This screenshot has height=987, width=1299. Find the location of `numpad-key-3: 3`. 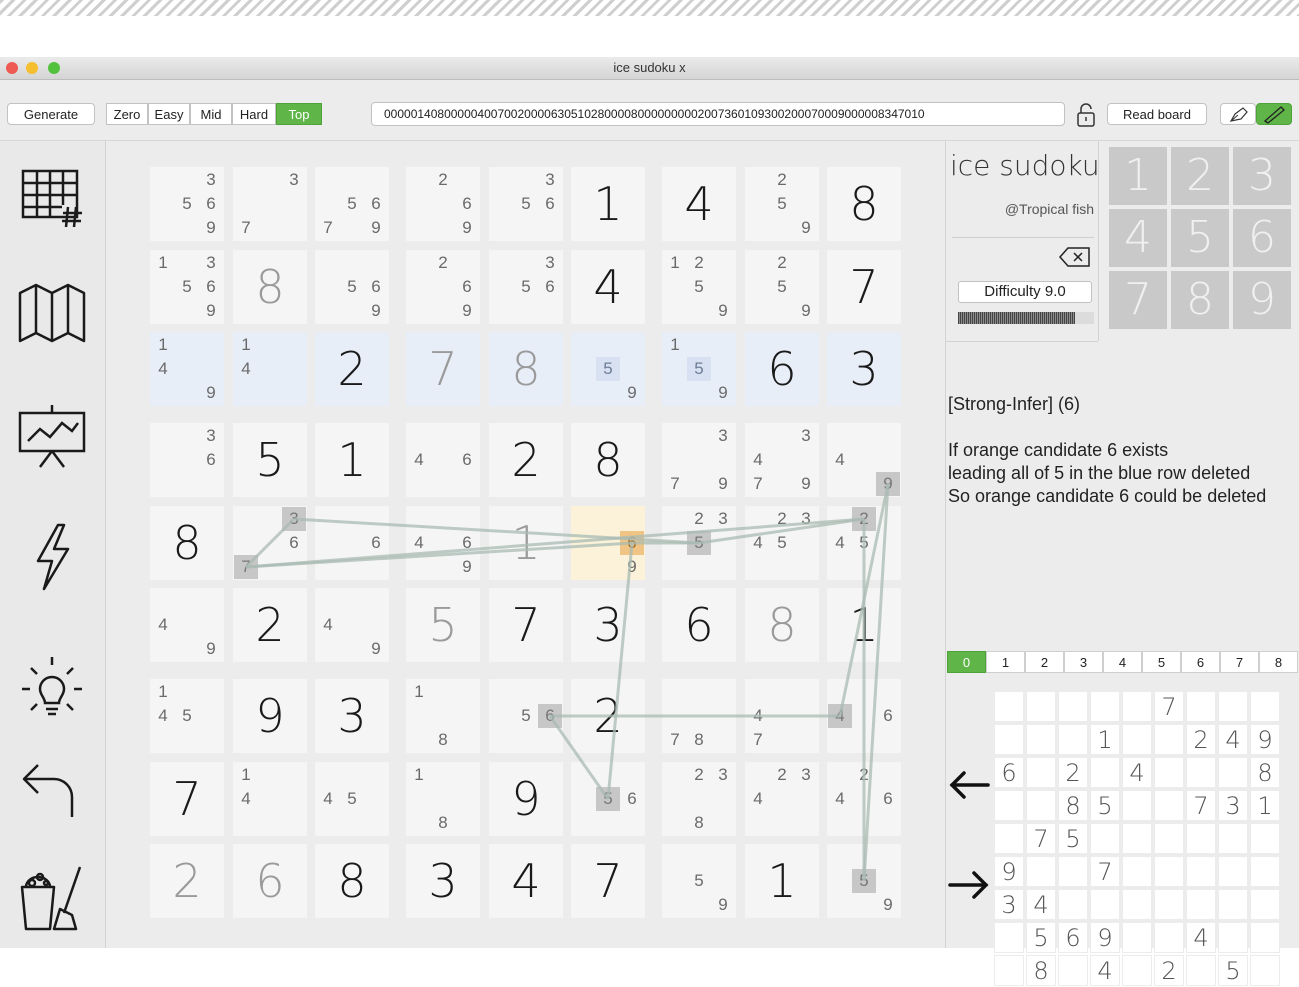

numpad-key-3: 3 is located at coordinates (1262, 176).